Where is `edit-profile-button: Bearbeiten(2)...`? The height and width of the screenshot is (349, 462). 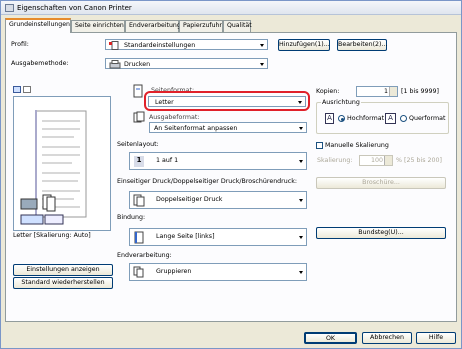 edit-profile-button: Bearbeiten(2)... is located at coordinates (362, 45).